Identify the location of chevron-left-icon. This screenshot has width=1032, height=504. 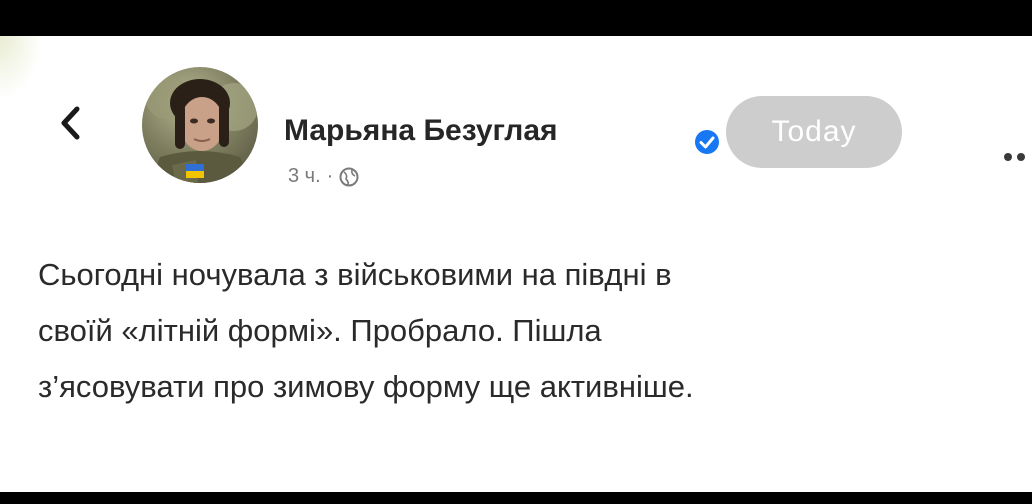
(70, 123).